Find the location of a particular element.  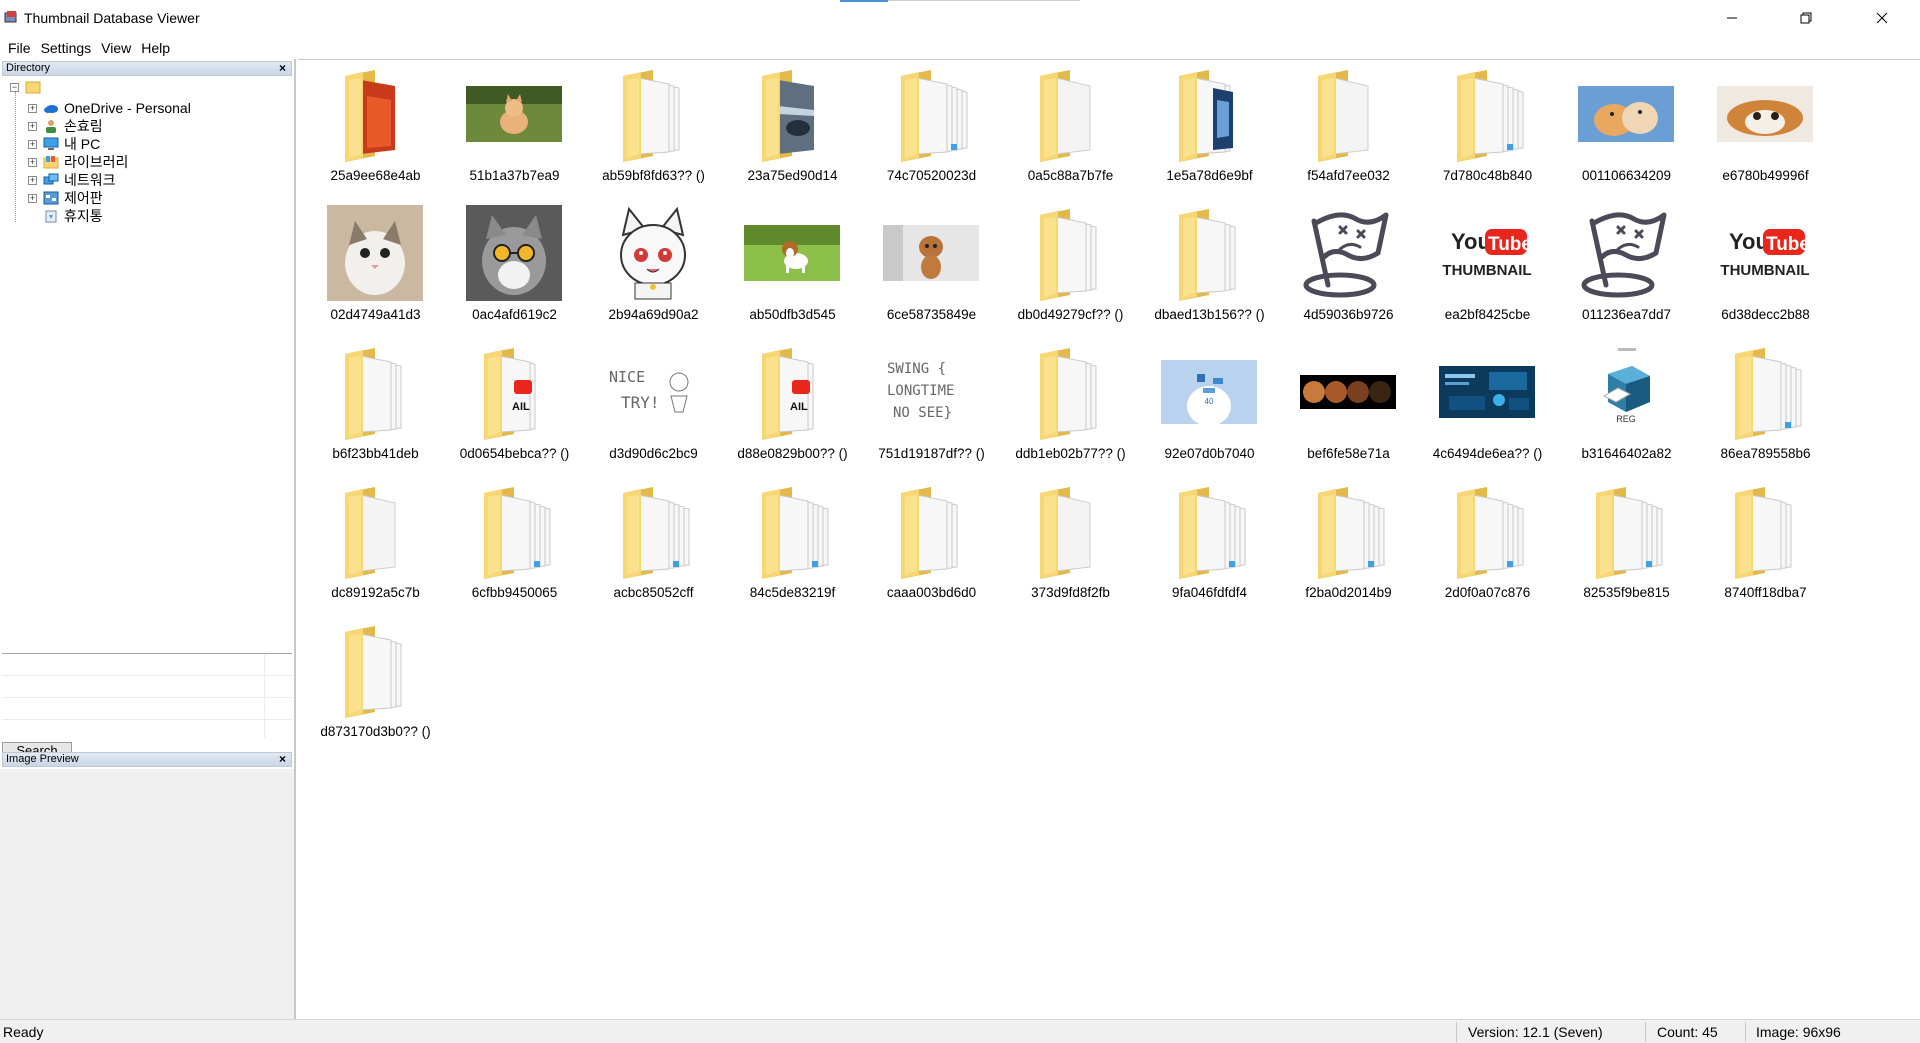

tree-item: + 손효림 is located at coordinates (65, 126).